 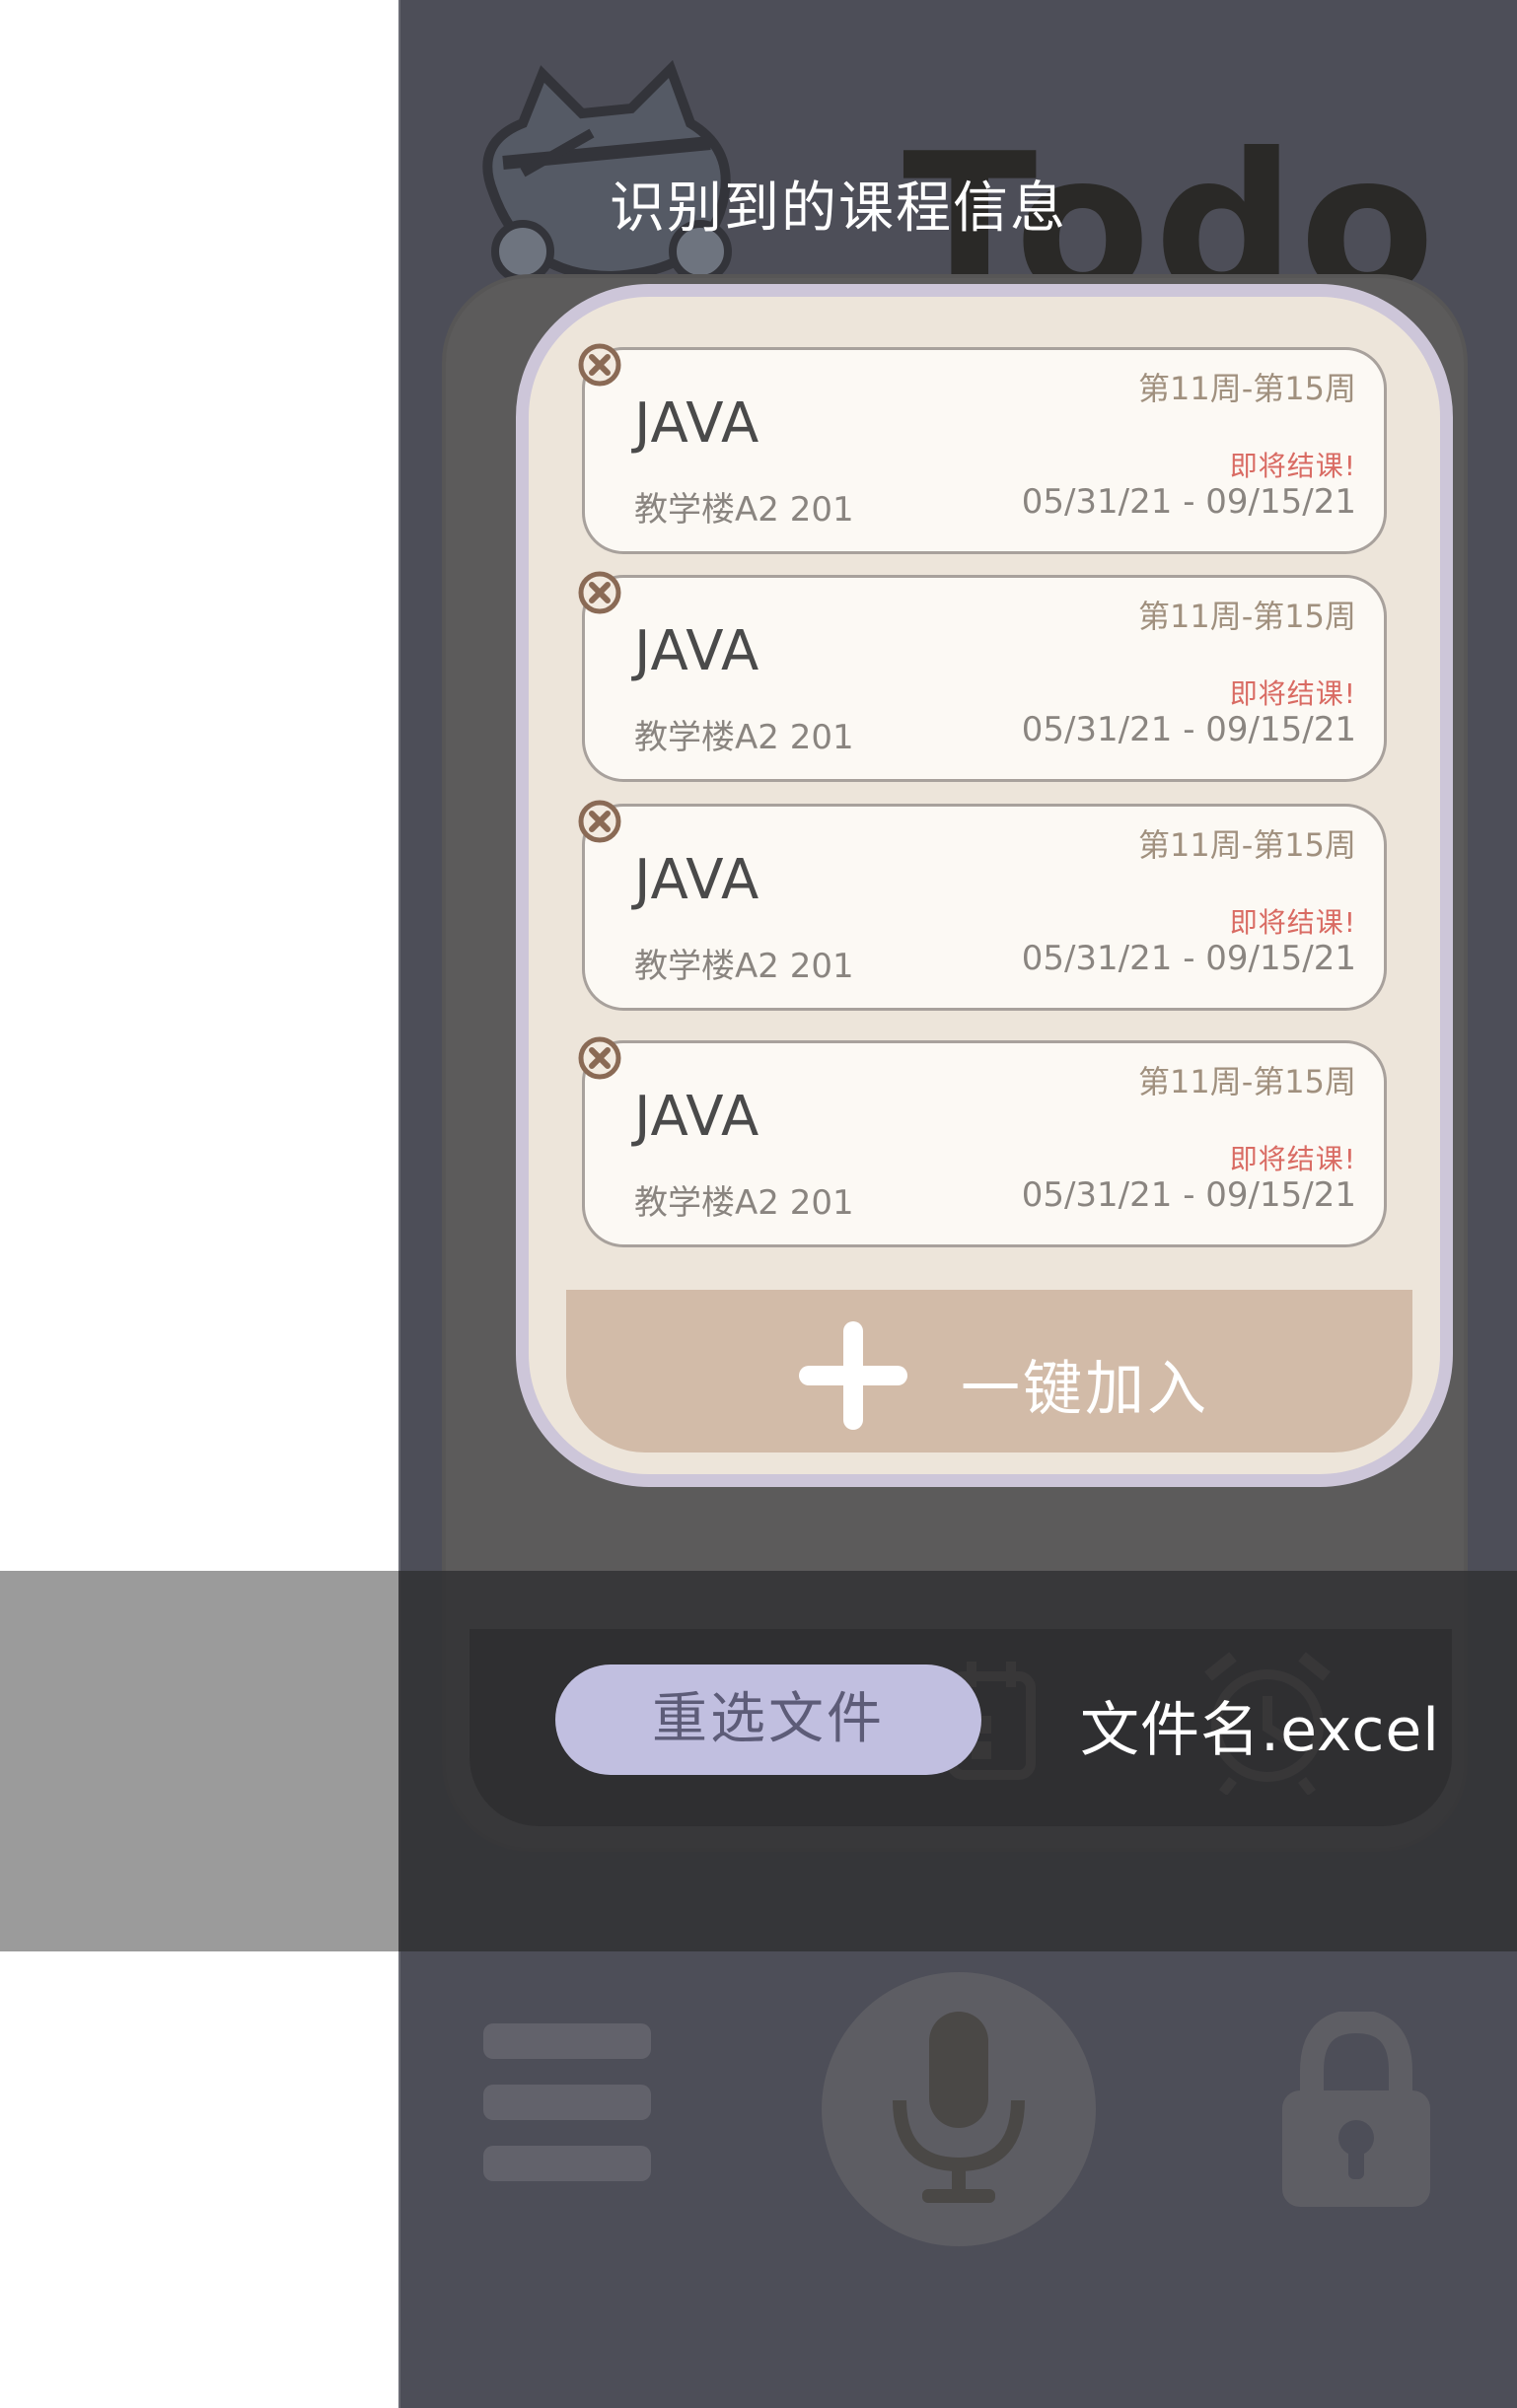 I want to click on add-all-label: 一键加入, so click(x=1085, y=1389).